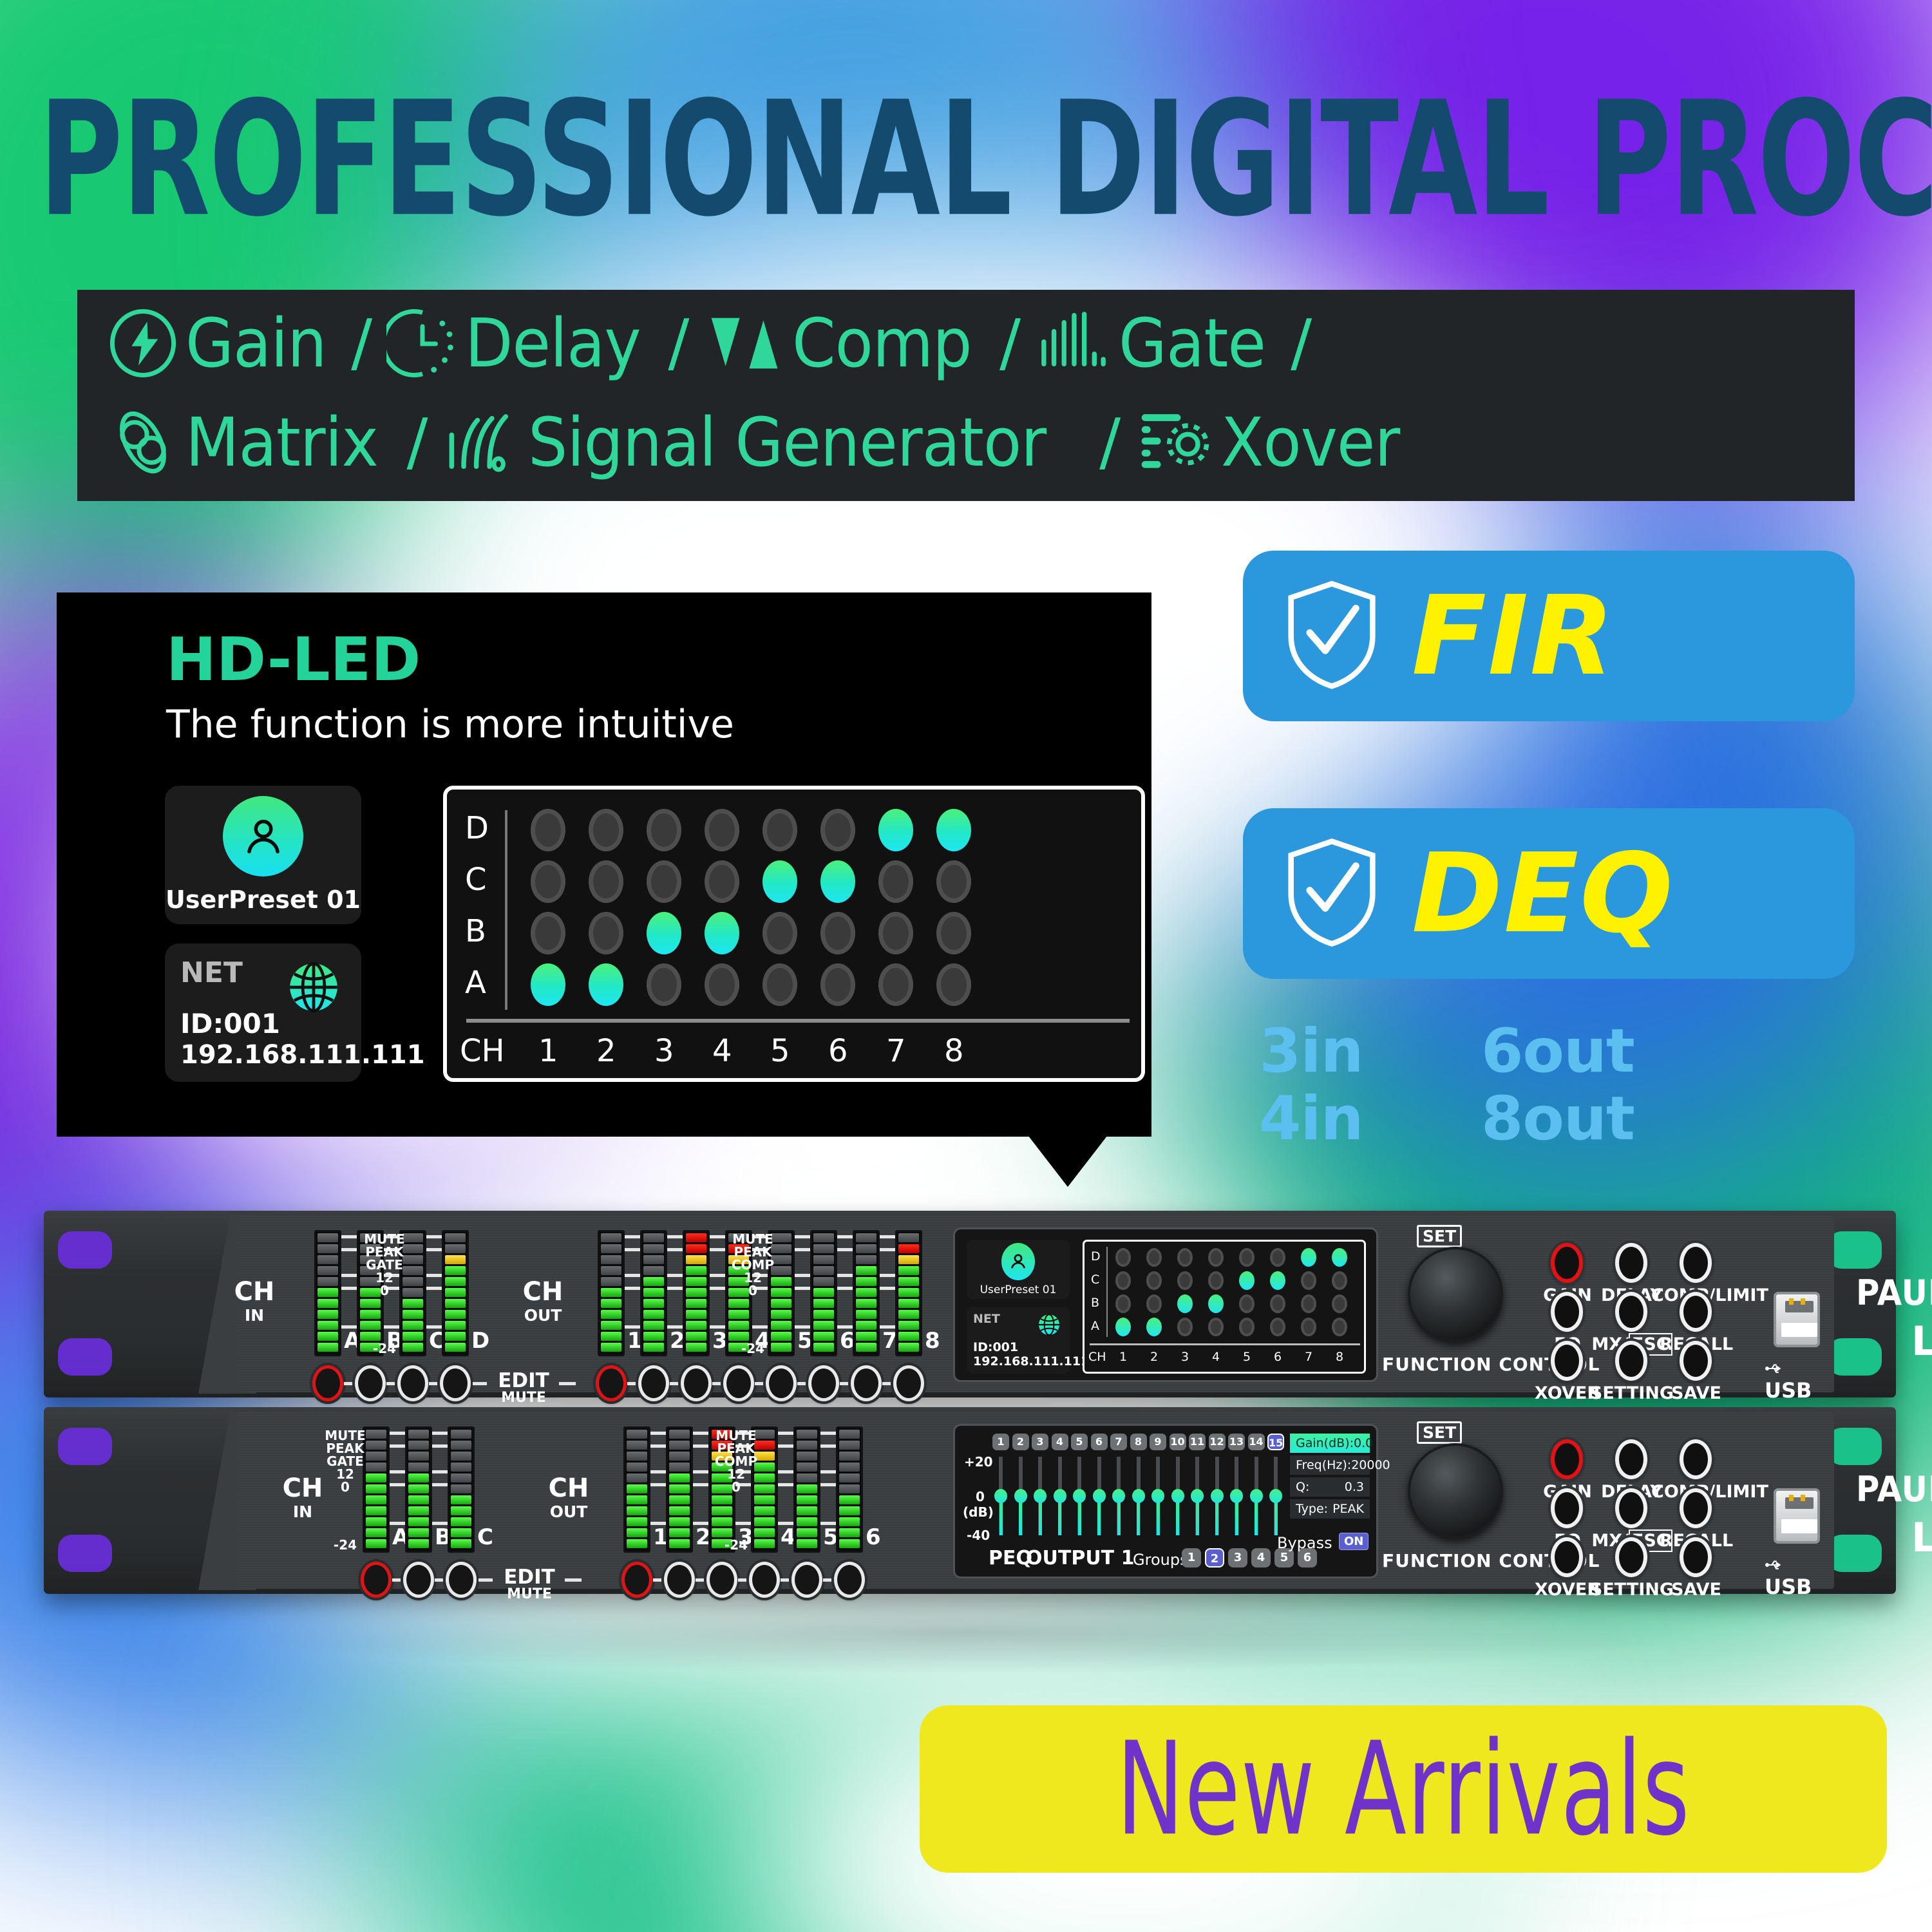 The height and width of the screenshot is (1932, 1932). I want to click on net-card: NET ID:001 192.168.111.111, so click(295, 1012).